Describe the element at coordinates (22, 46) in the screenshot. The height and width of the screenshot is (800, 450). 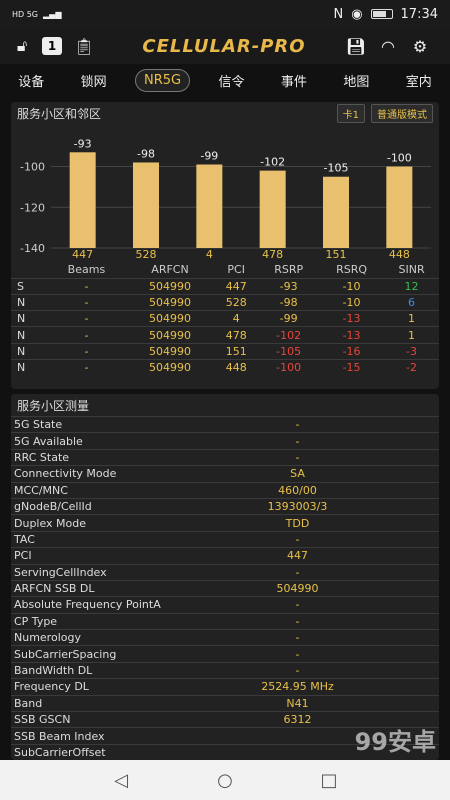
I see `lock-icon: 🔓︎` at that location.